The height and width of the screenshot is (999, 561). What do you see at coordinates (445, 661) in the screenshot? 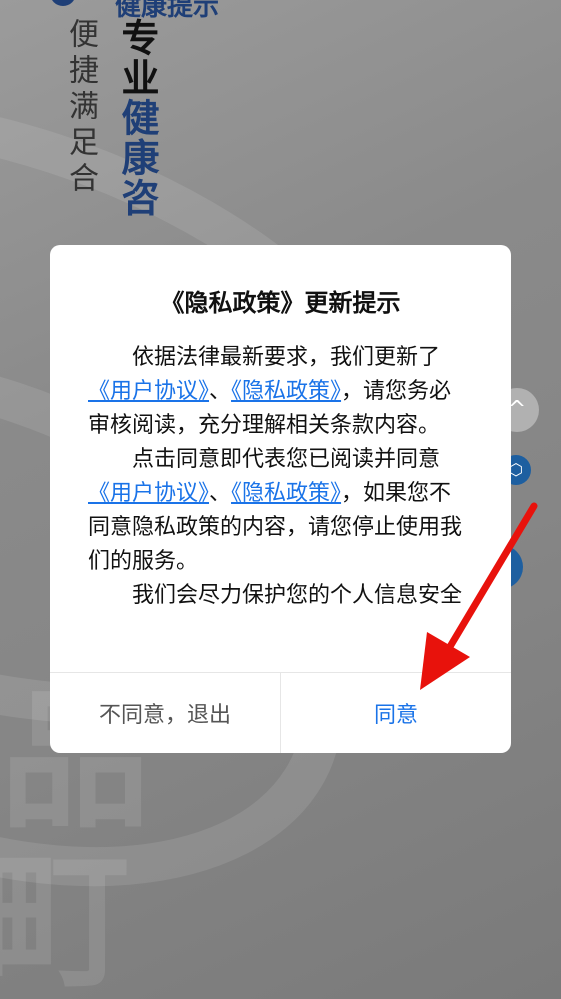
I see `arrow-head-icon` at bounding box center [445, 661].